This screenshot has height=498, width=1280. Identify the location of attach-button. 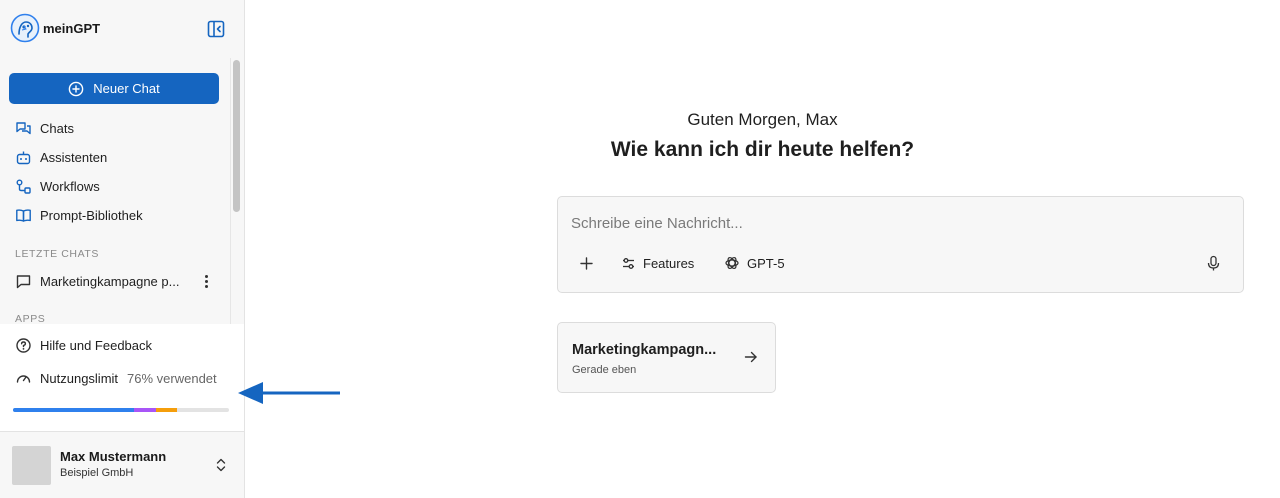
(590, 263).